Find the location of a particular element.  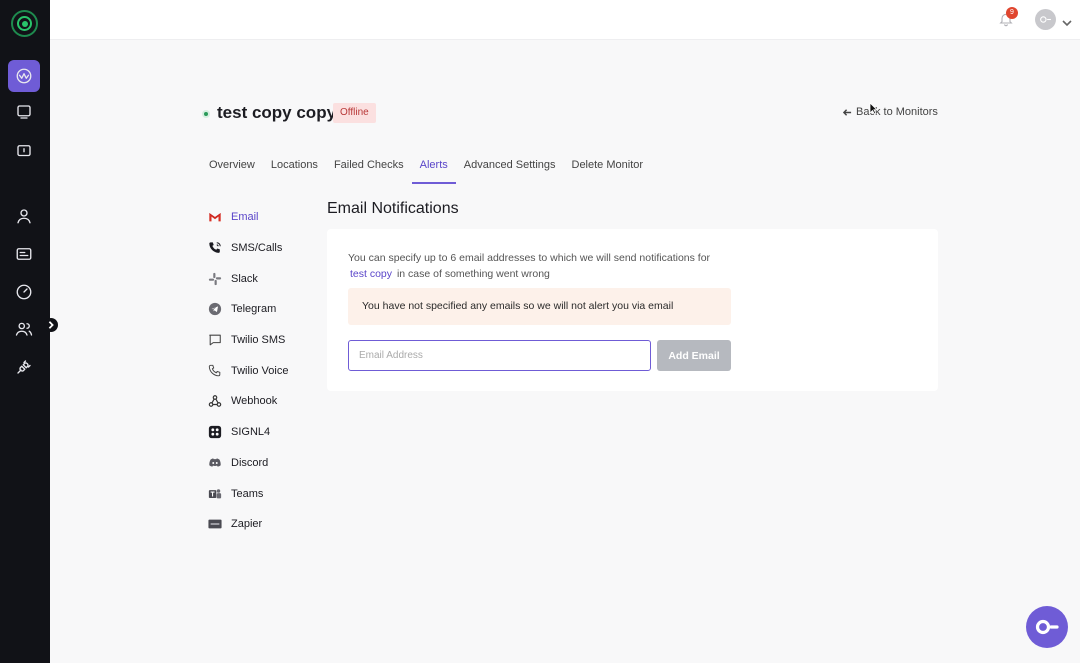

sidebar-expand-button is located at coordinates (51, 325).